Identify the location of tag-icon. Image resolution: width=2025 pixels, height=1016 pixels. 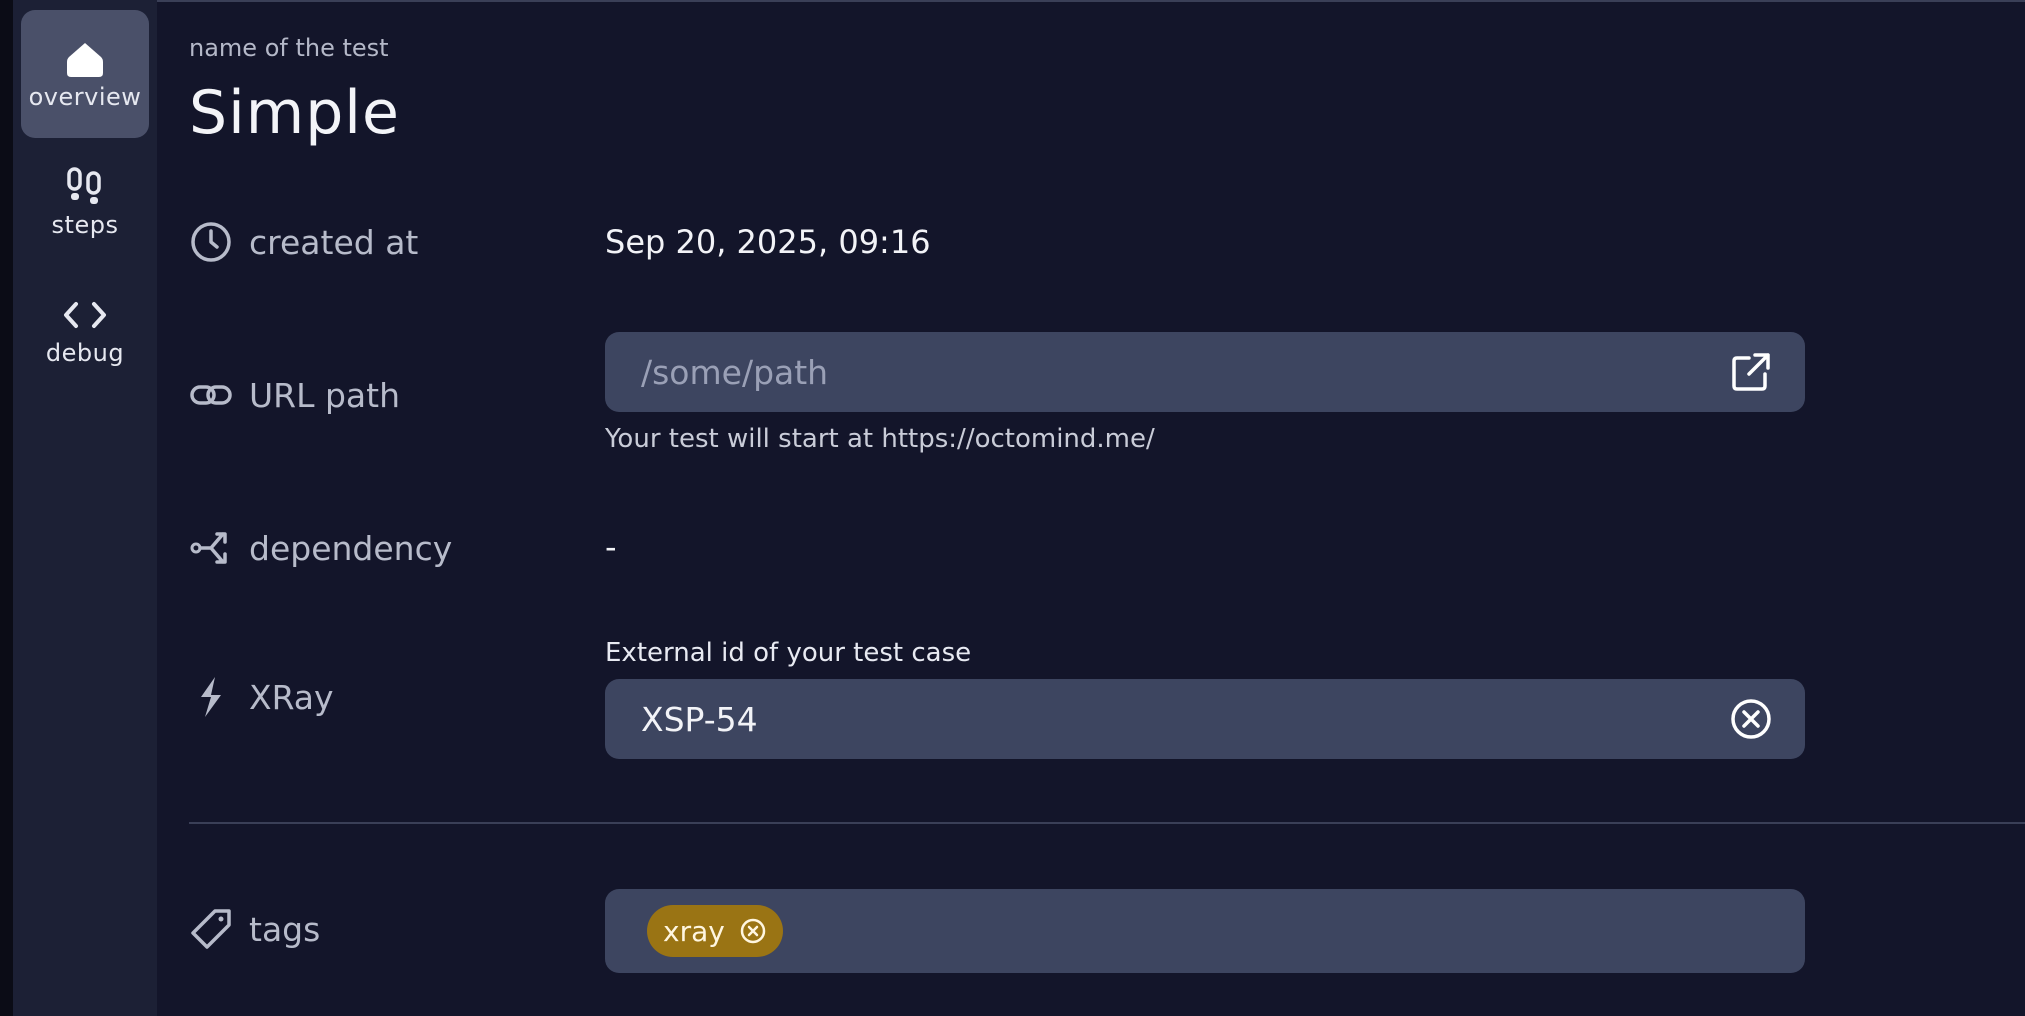
(211, 929).